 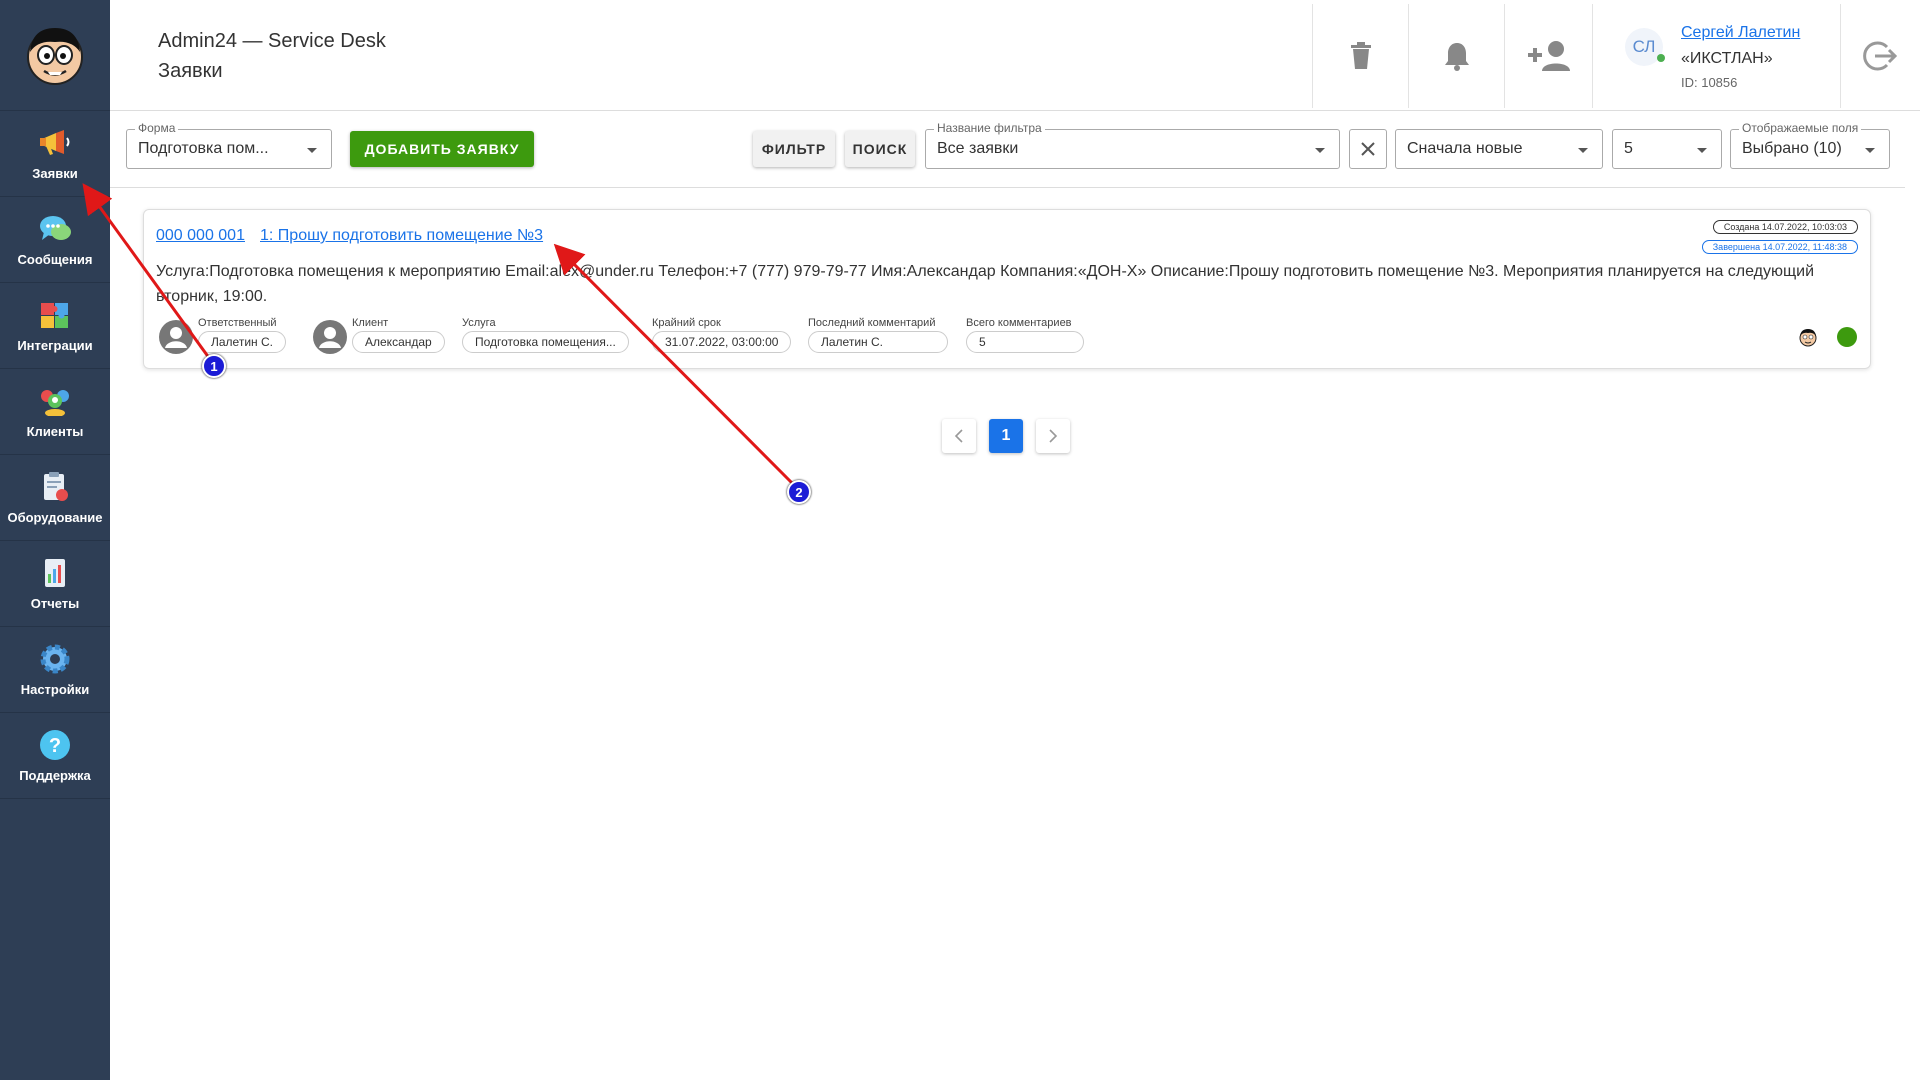 What do you see at coordinates (1667, 149) in the screenshot?
I see `per-page-select: 5` at bounding box center [1667, 149].